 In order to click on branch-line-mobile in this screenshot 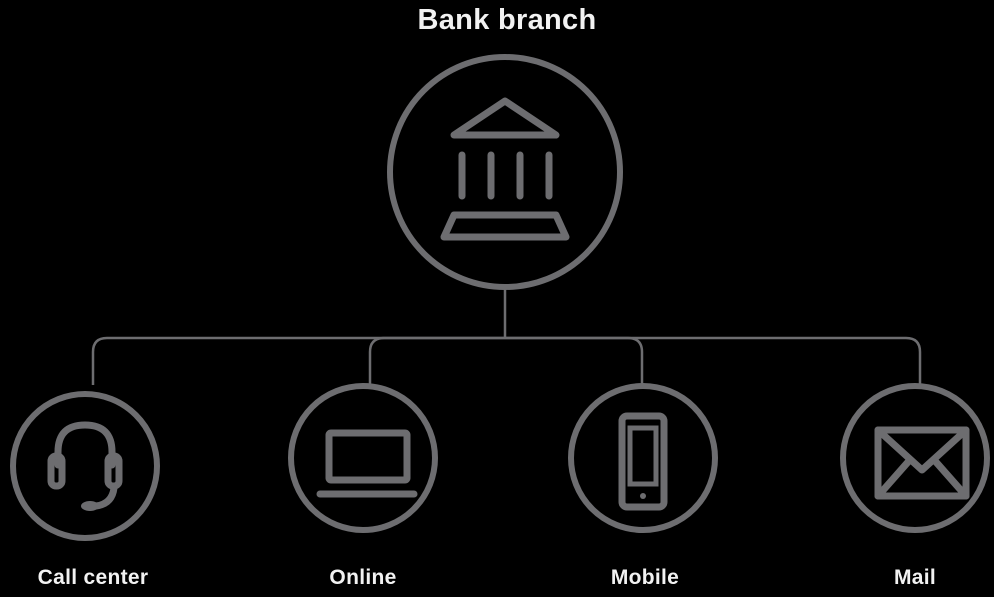, I will do `click(574, 360)`.